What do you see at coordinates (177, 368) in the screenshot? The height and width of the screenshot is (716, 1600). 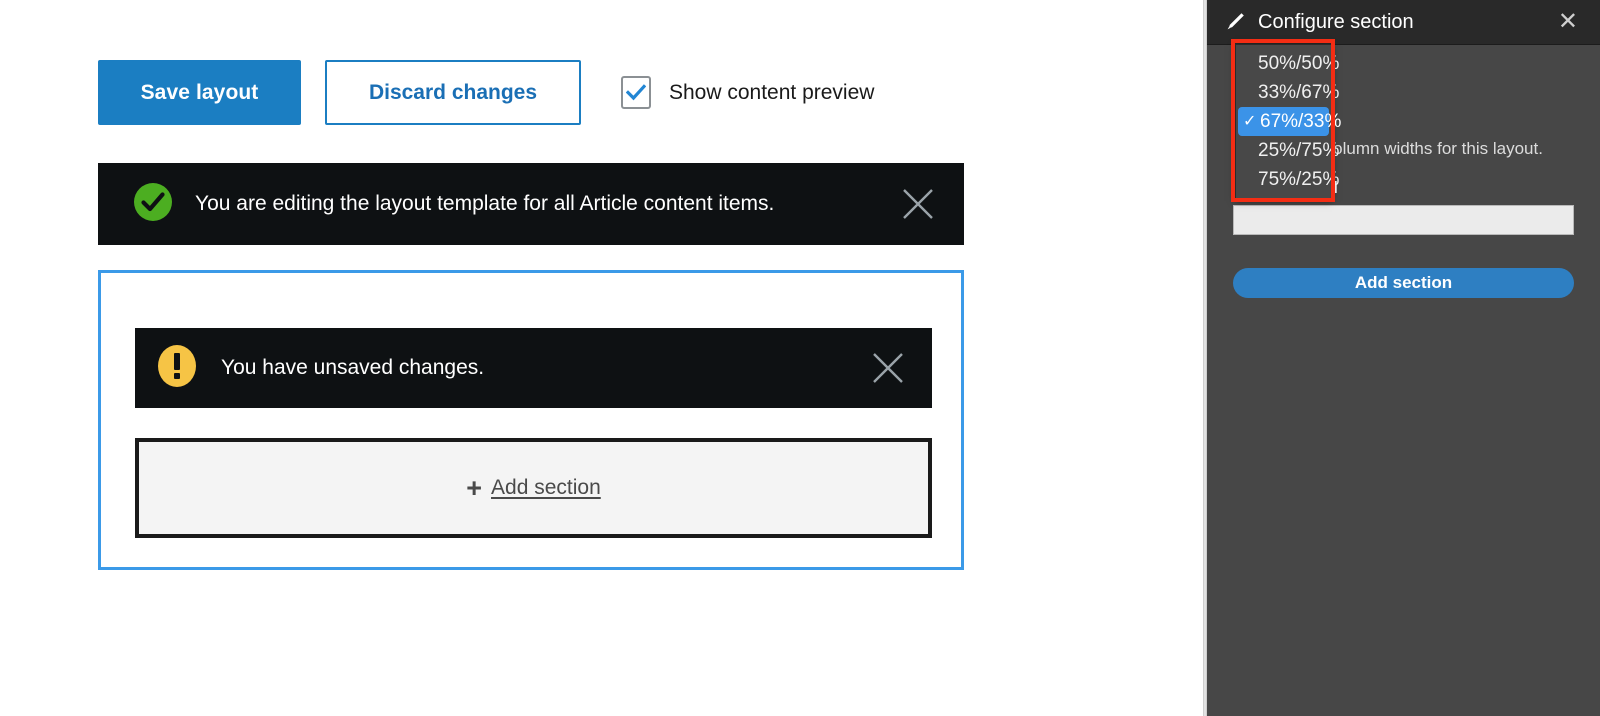 I see `warning-circle-icon` at bounding box center [177, 368].